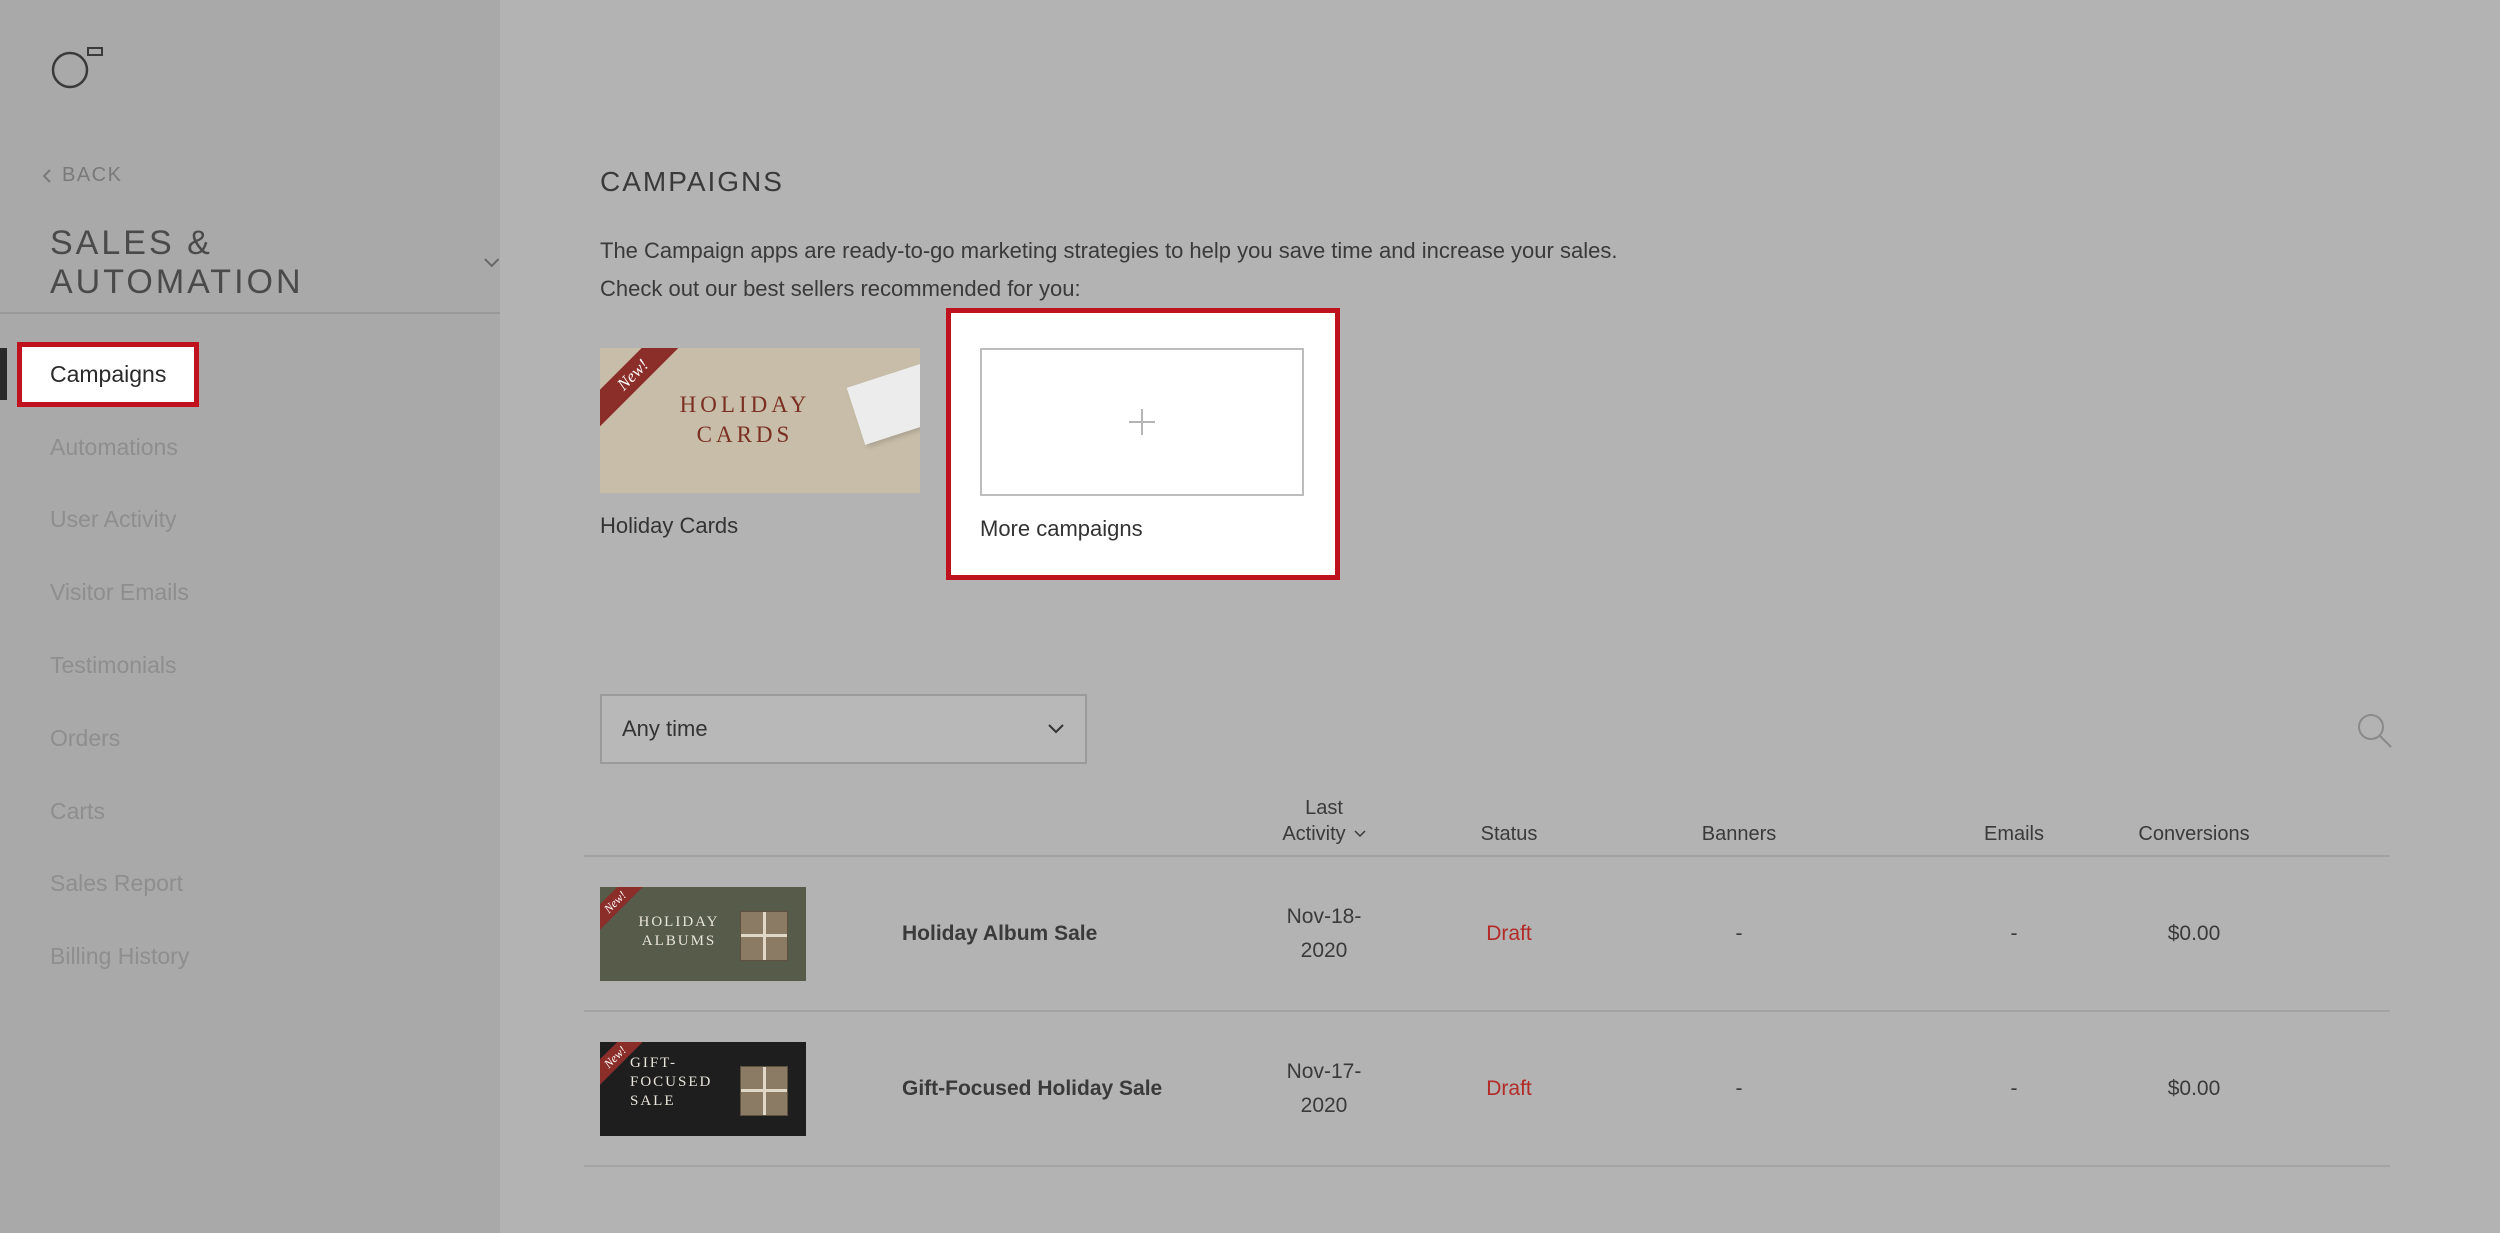 This screenshot has height=1233, width=2500. Describe the element at coordinates (177, 262) in the screenshot. I see `section-title: SALES & AUTOMATION` at that location.